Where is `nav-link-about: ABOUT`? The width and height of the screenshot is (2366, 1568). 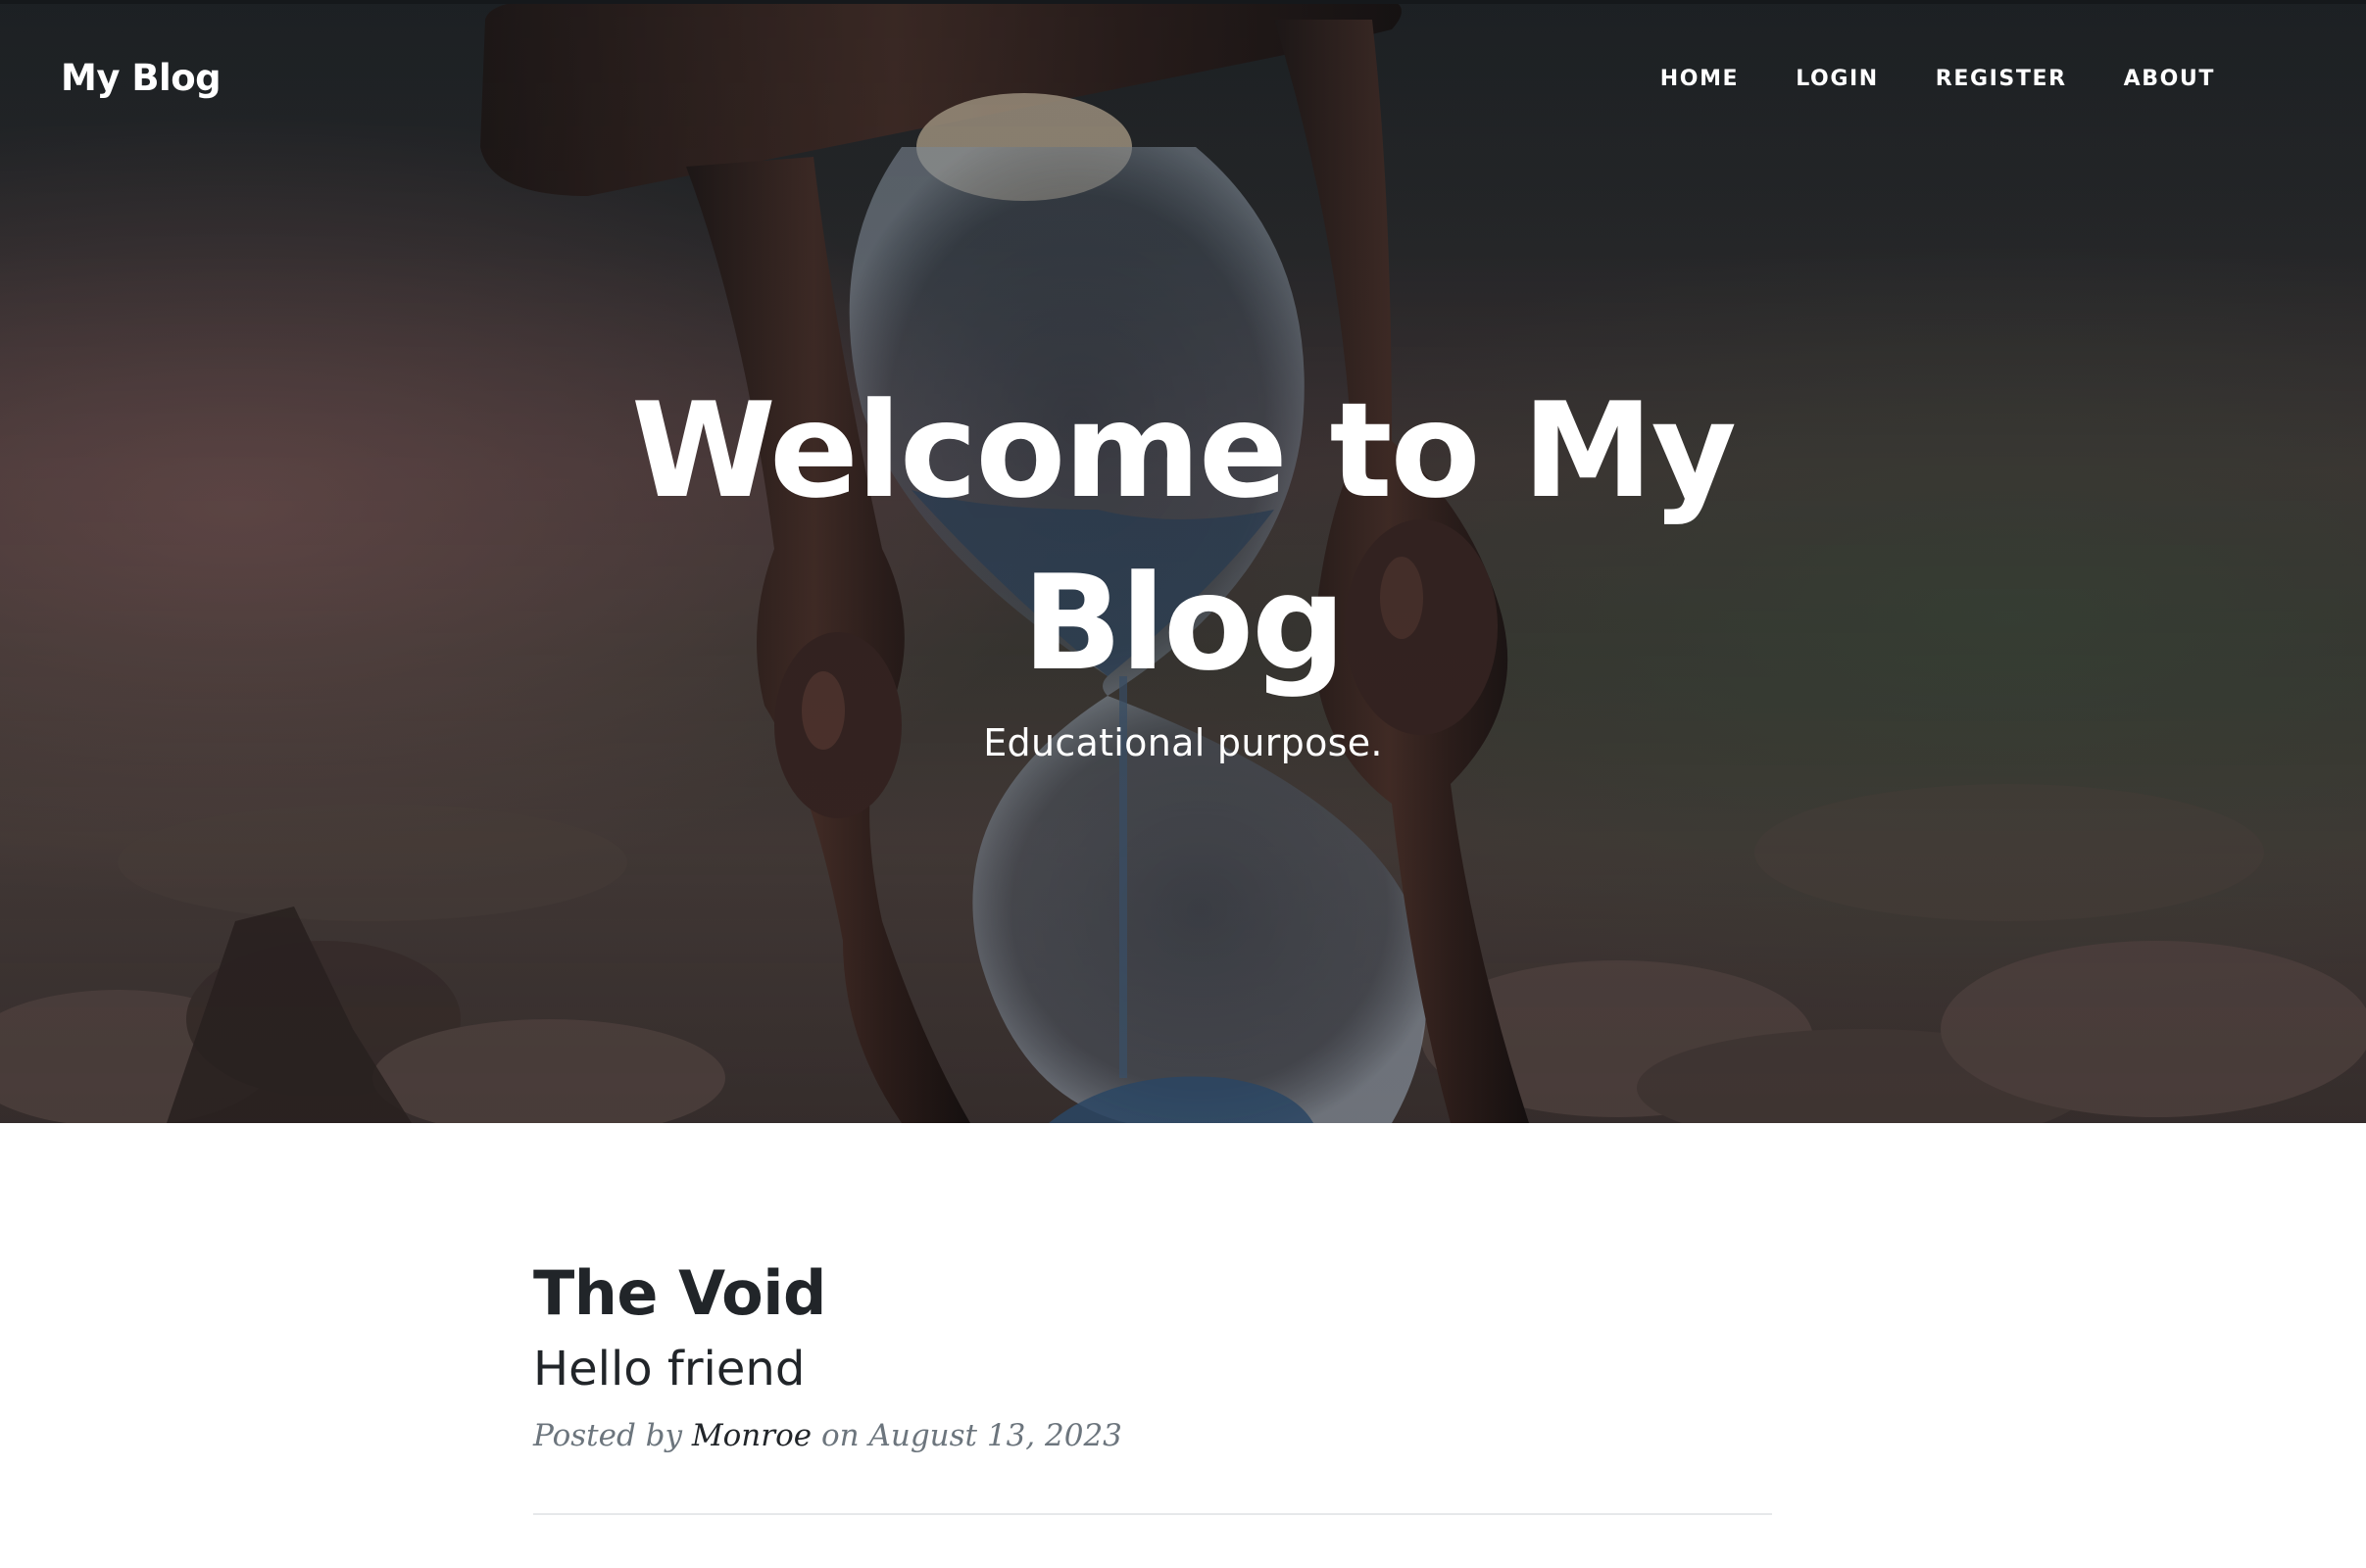 nav-link-about: ABOUT is located at coordinates (2169, 79).